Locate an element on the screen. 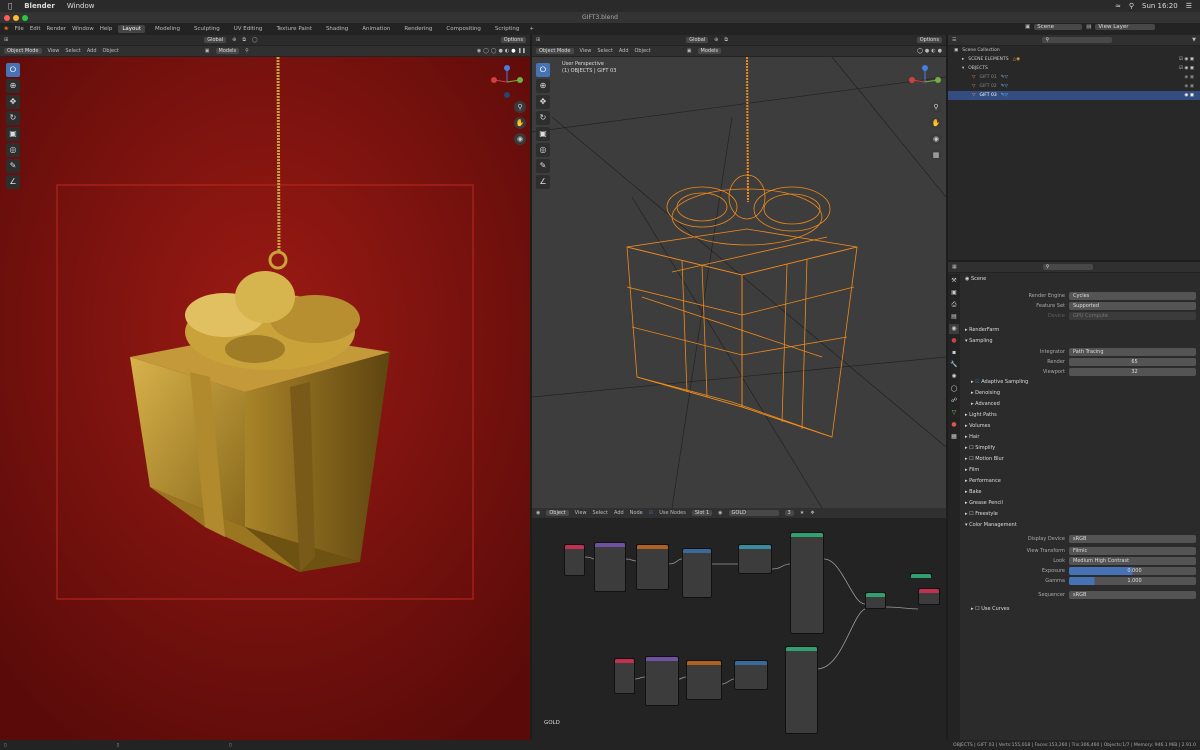  rotate-icon-2: ↻ is located at coordinates (543, 118).